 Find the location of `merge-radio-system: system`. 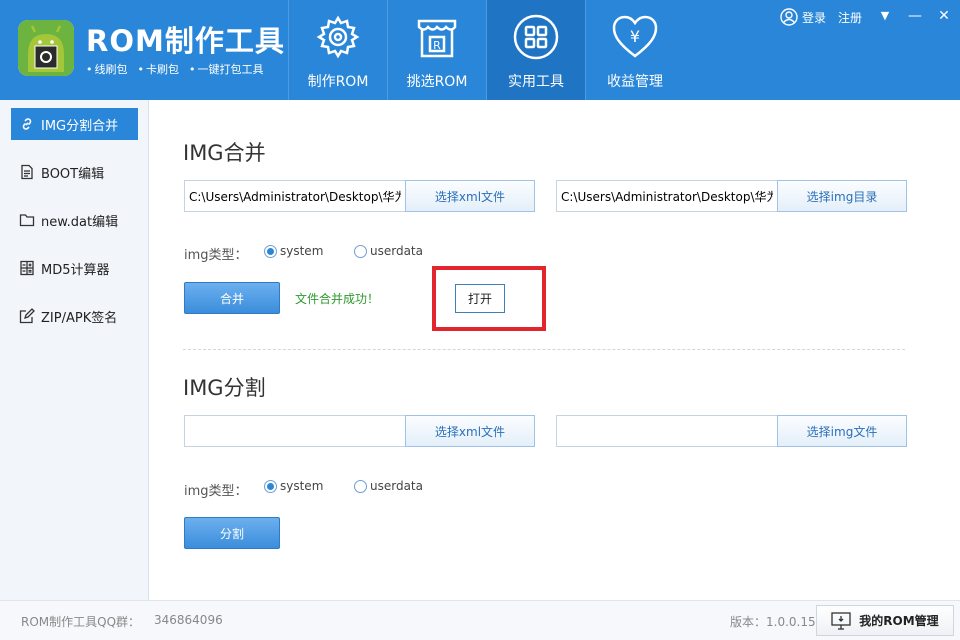

merge-radio-system: system is located at coordinates (293, 251).